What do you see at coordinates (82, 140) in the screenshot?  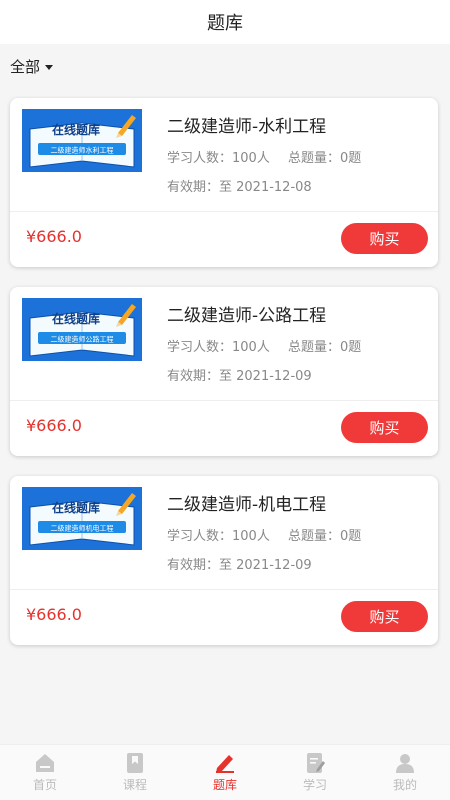 I see `course-thumbnail: 在线题库 二级建造师水利工程` at bounding box center [82, 140].